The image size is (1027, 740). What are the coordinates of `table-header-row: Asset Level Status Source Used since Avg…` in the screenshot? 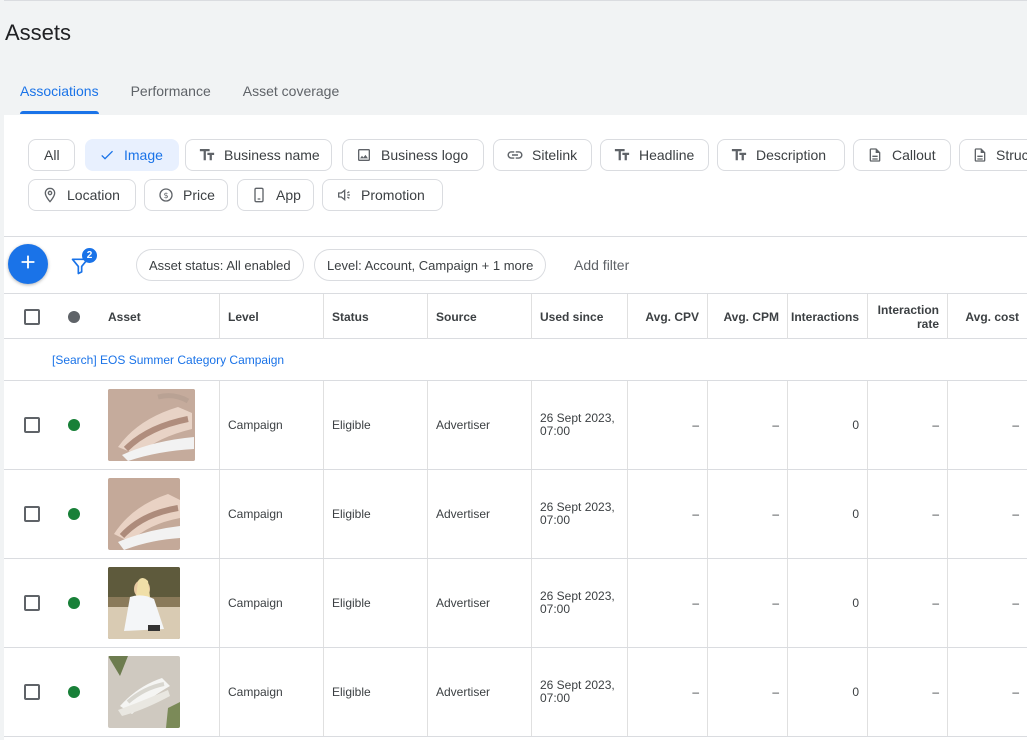 It's located at (515, 316).